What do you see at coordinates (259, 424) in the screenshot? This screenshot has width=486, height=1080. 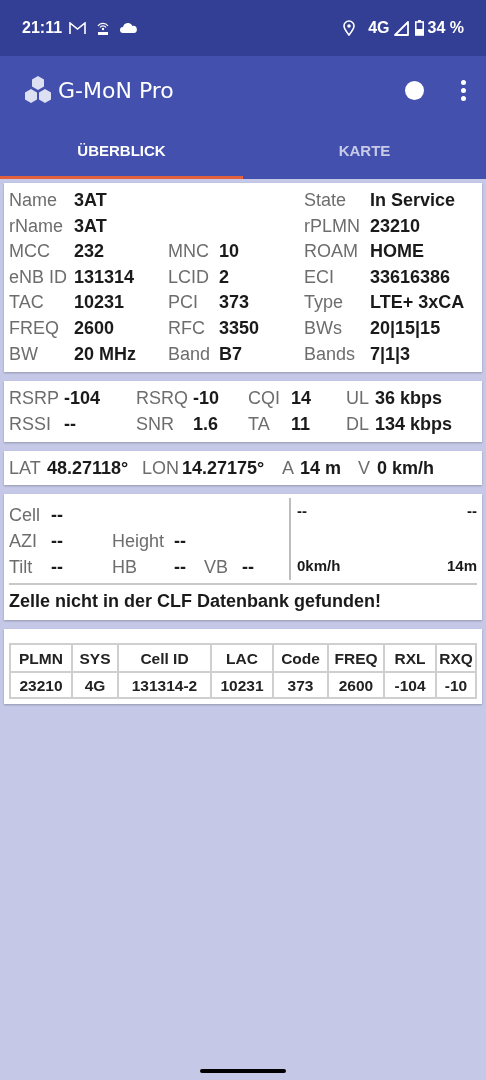 I see `field-label: TA` at bounding box center [259, 424].